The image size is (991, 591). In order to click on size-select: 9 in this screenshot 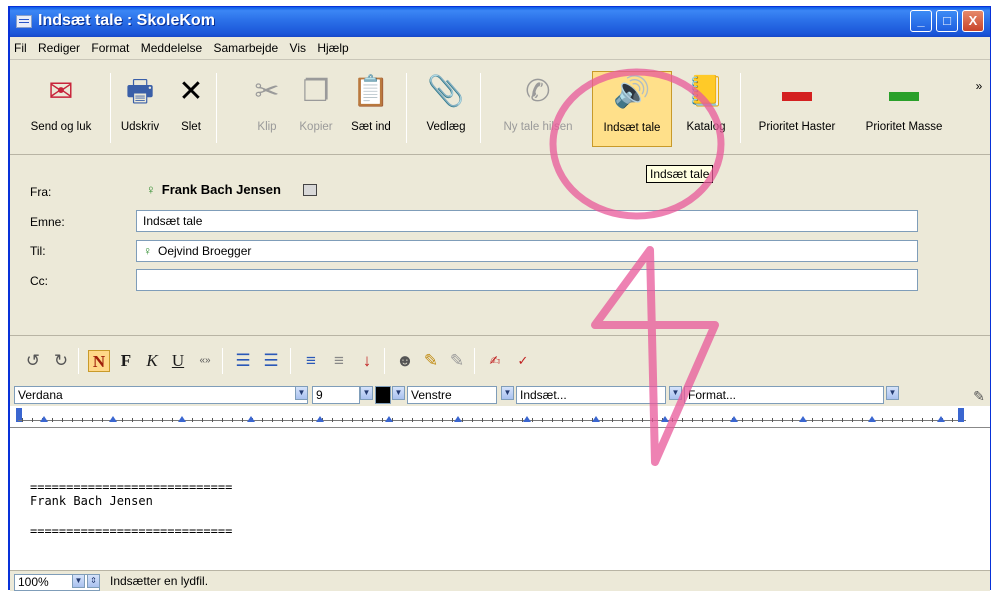, I will do `click(336, 395)`.